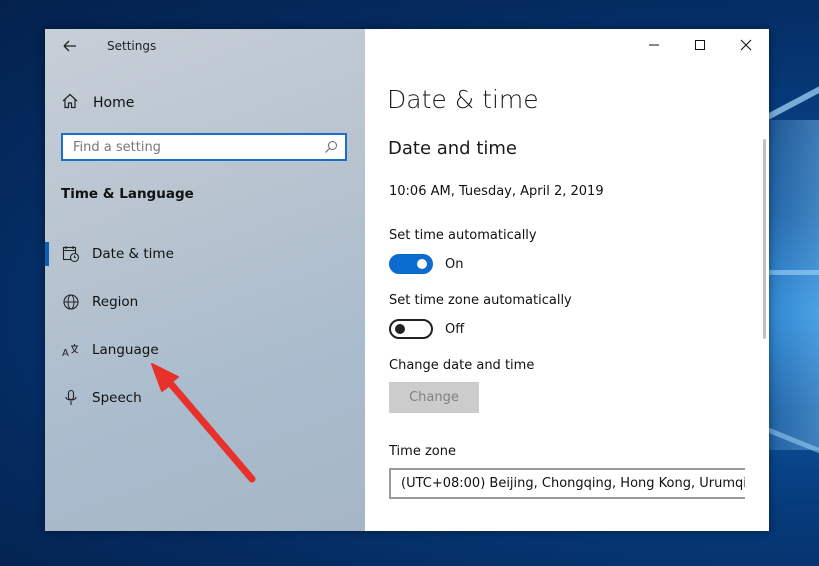  Describe the element at coordinates (411, 264) in the screenshot. I see `set-time-auto-toggle` at that location.